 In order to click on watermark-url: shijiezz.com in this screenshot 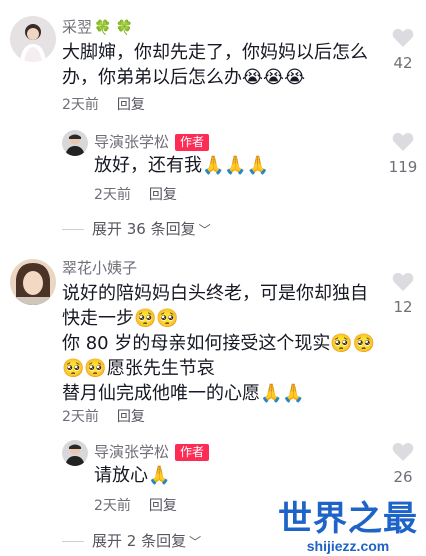, I will do `click(348, 546)`.